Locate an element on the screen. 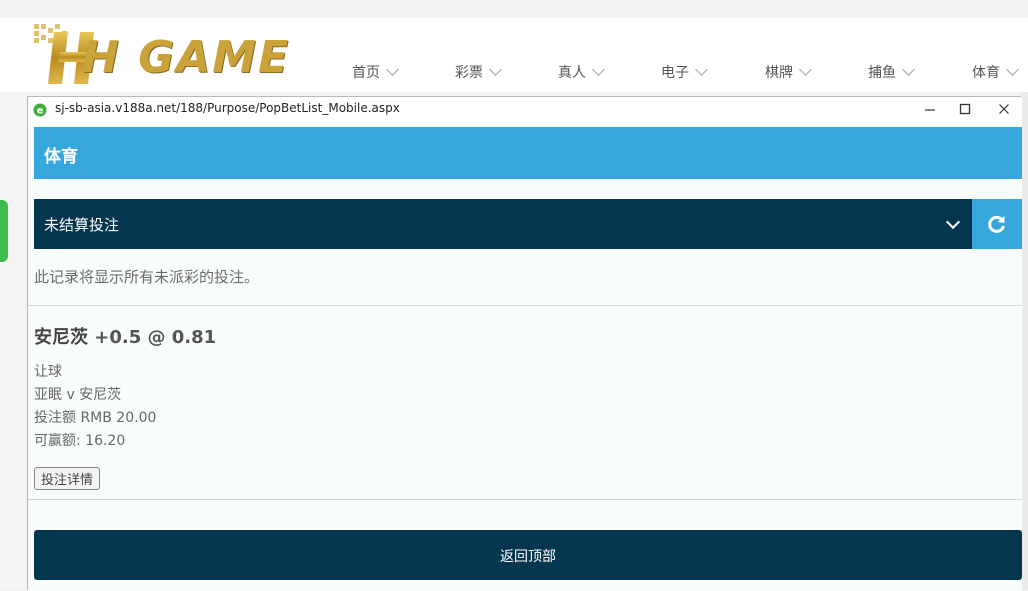  site-background-left is located at coordinates (13, 341).